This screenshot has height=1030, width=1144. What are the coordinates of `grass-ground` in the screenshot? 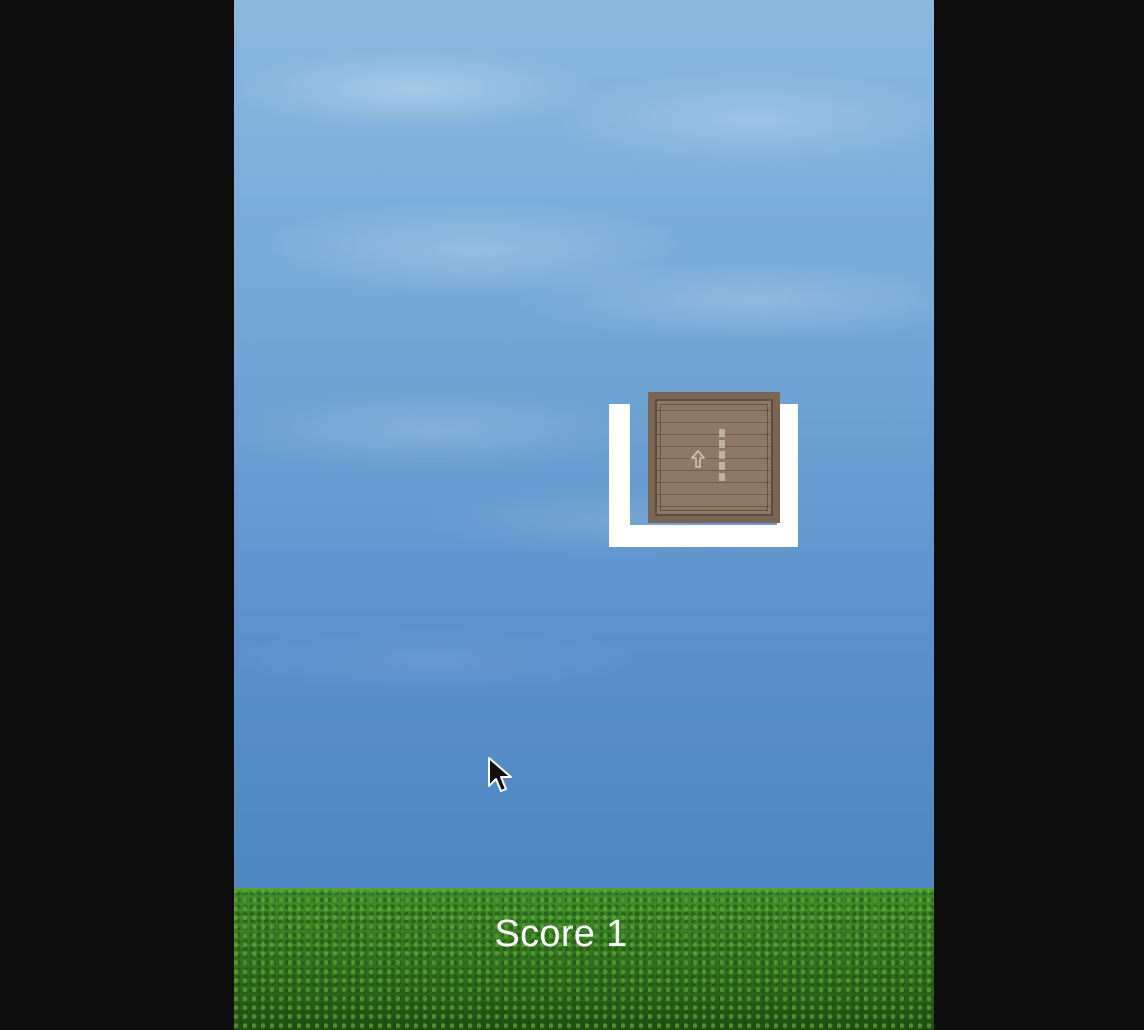 It's located at (584, 959).